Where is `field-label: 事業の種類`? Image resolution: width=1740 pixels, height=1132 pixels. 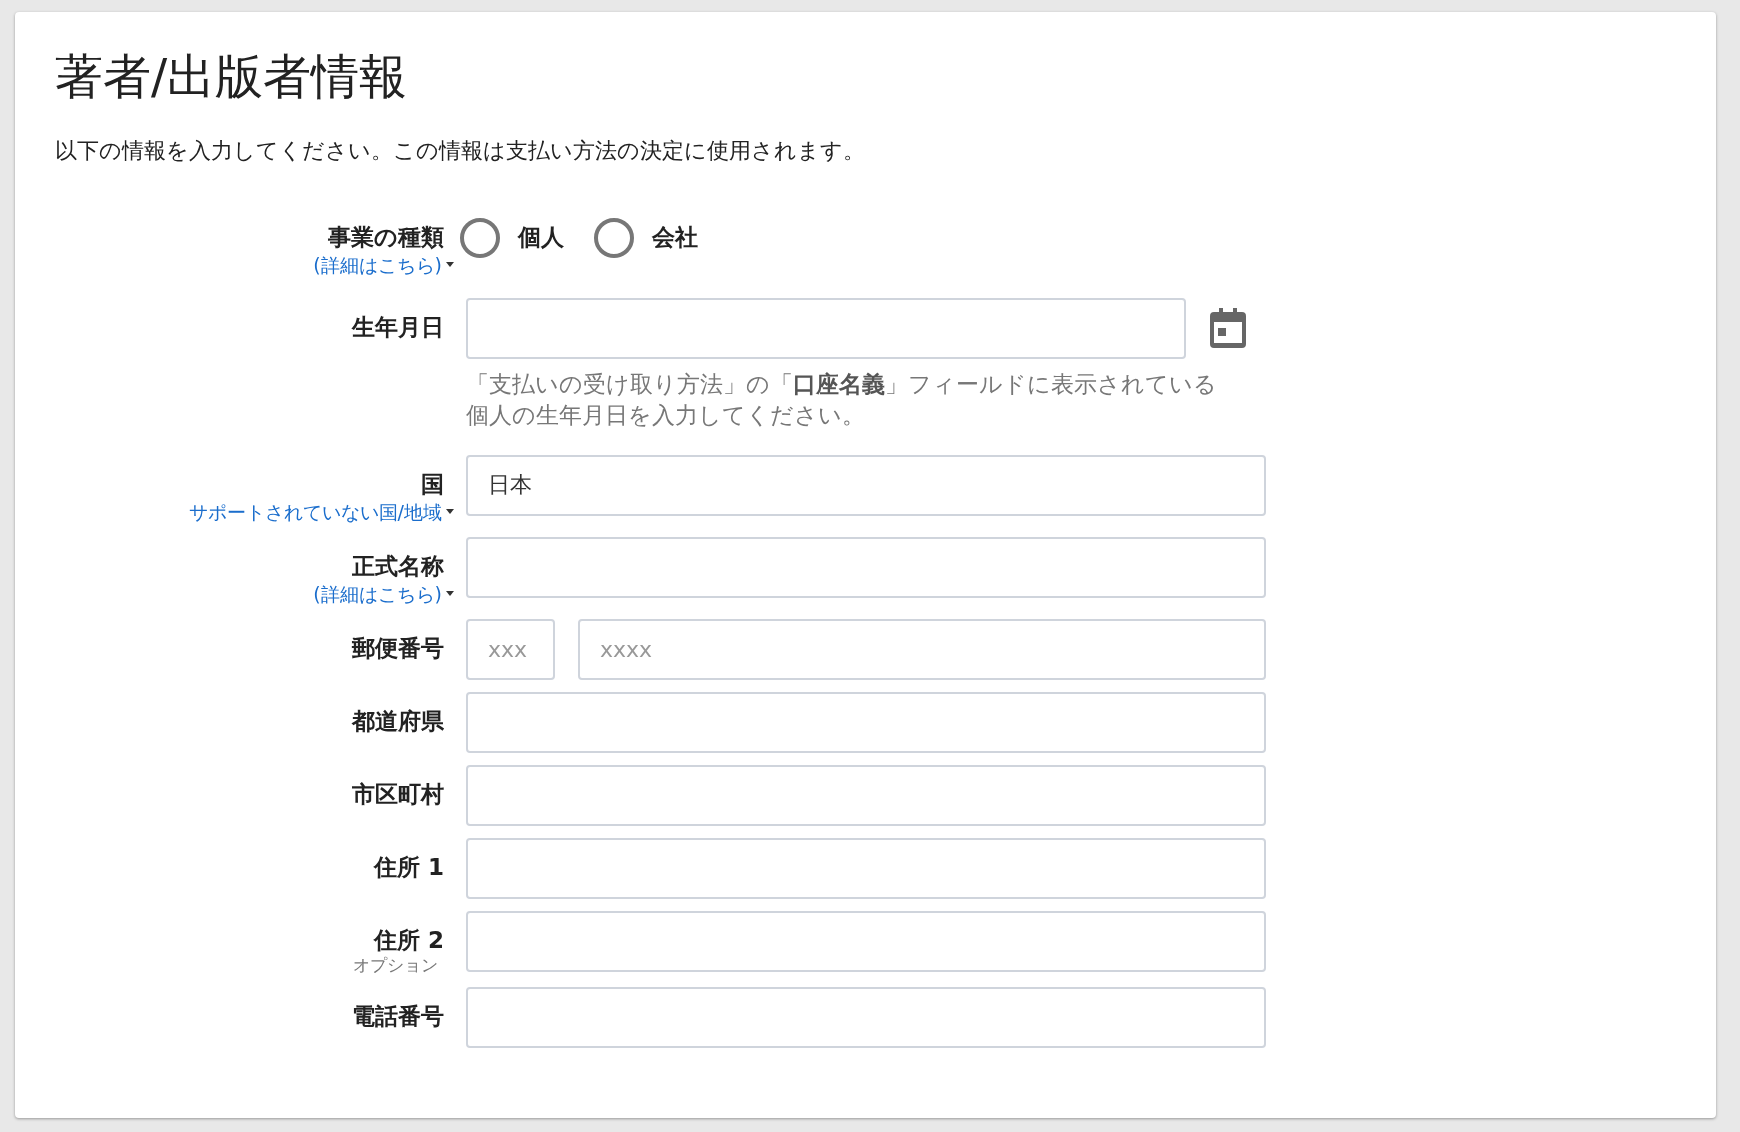
field-label: 事業の種類 is located at coordinates (386, 237).